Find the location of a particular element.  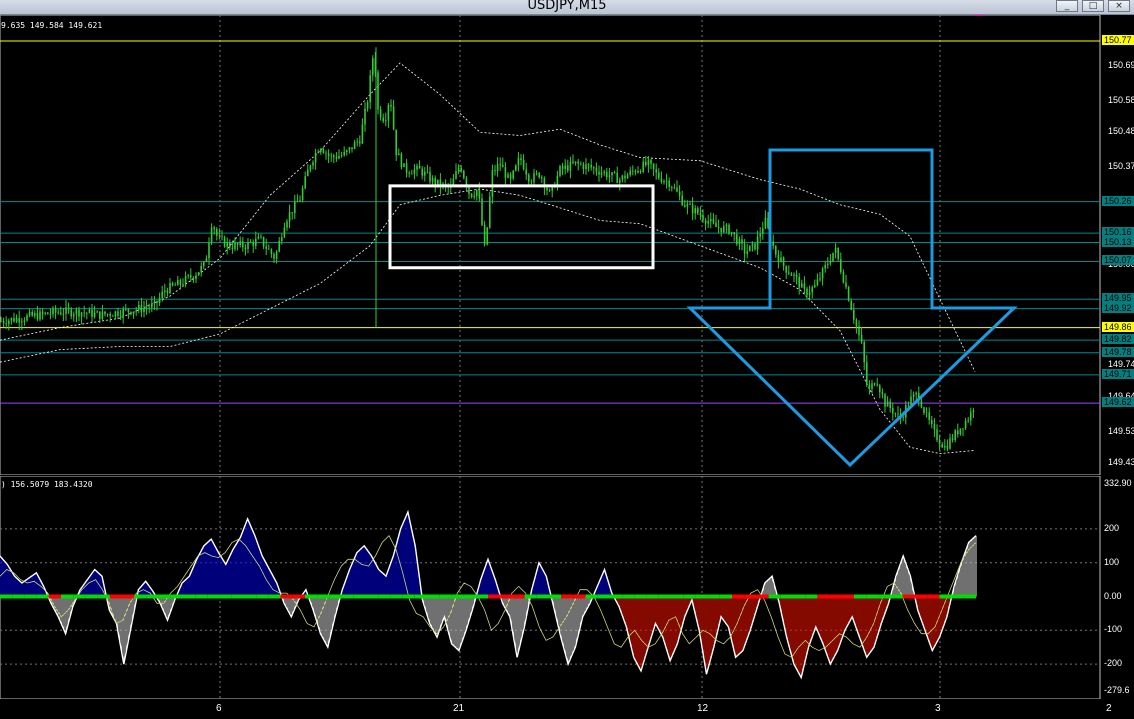

indicator-tick-label: 200 is located at coordinates (1112, 527).